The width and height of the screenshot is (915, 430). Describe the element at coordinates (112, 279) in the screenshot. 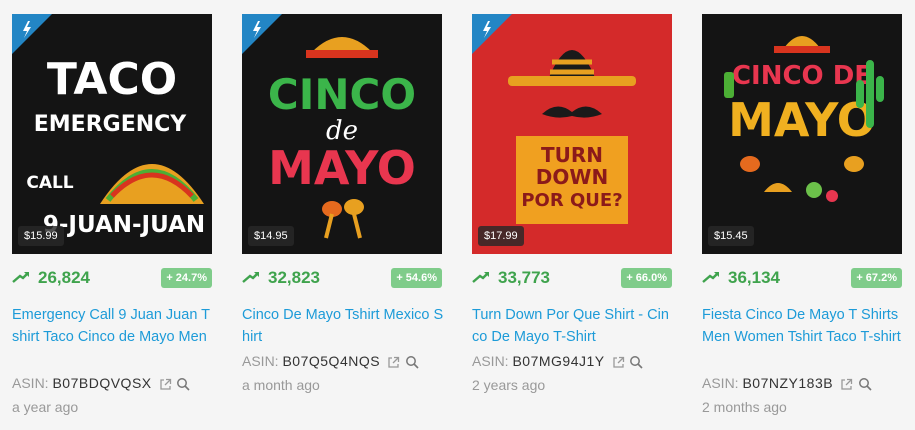

I see `sales-rank-row: 26,824 + 24.7%` at that location.